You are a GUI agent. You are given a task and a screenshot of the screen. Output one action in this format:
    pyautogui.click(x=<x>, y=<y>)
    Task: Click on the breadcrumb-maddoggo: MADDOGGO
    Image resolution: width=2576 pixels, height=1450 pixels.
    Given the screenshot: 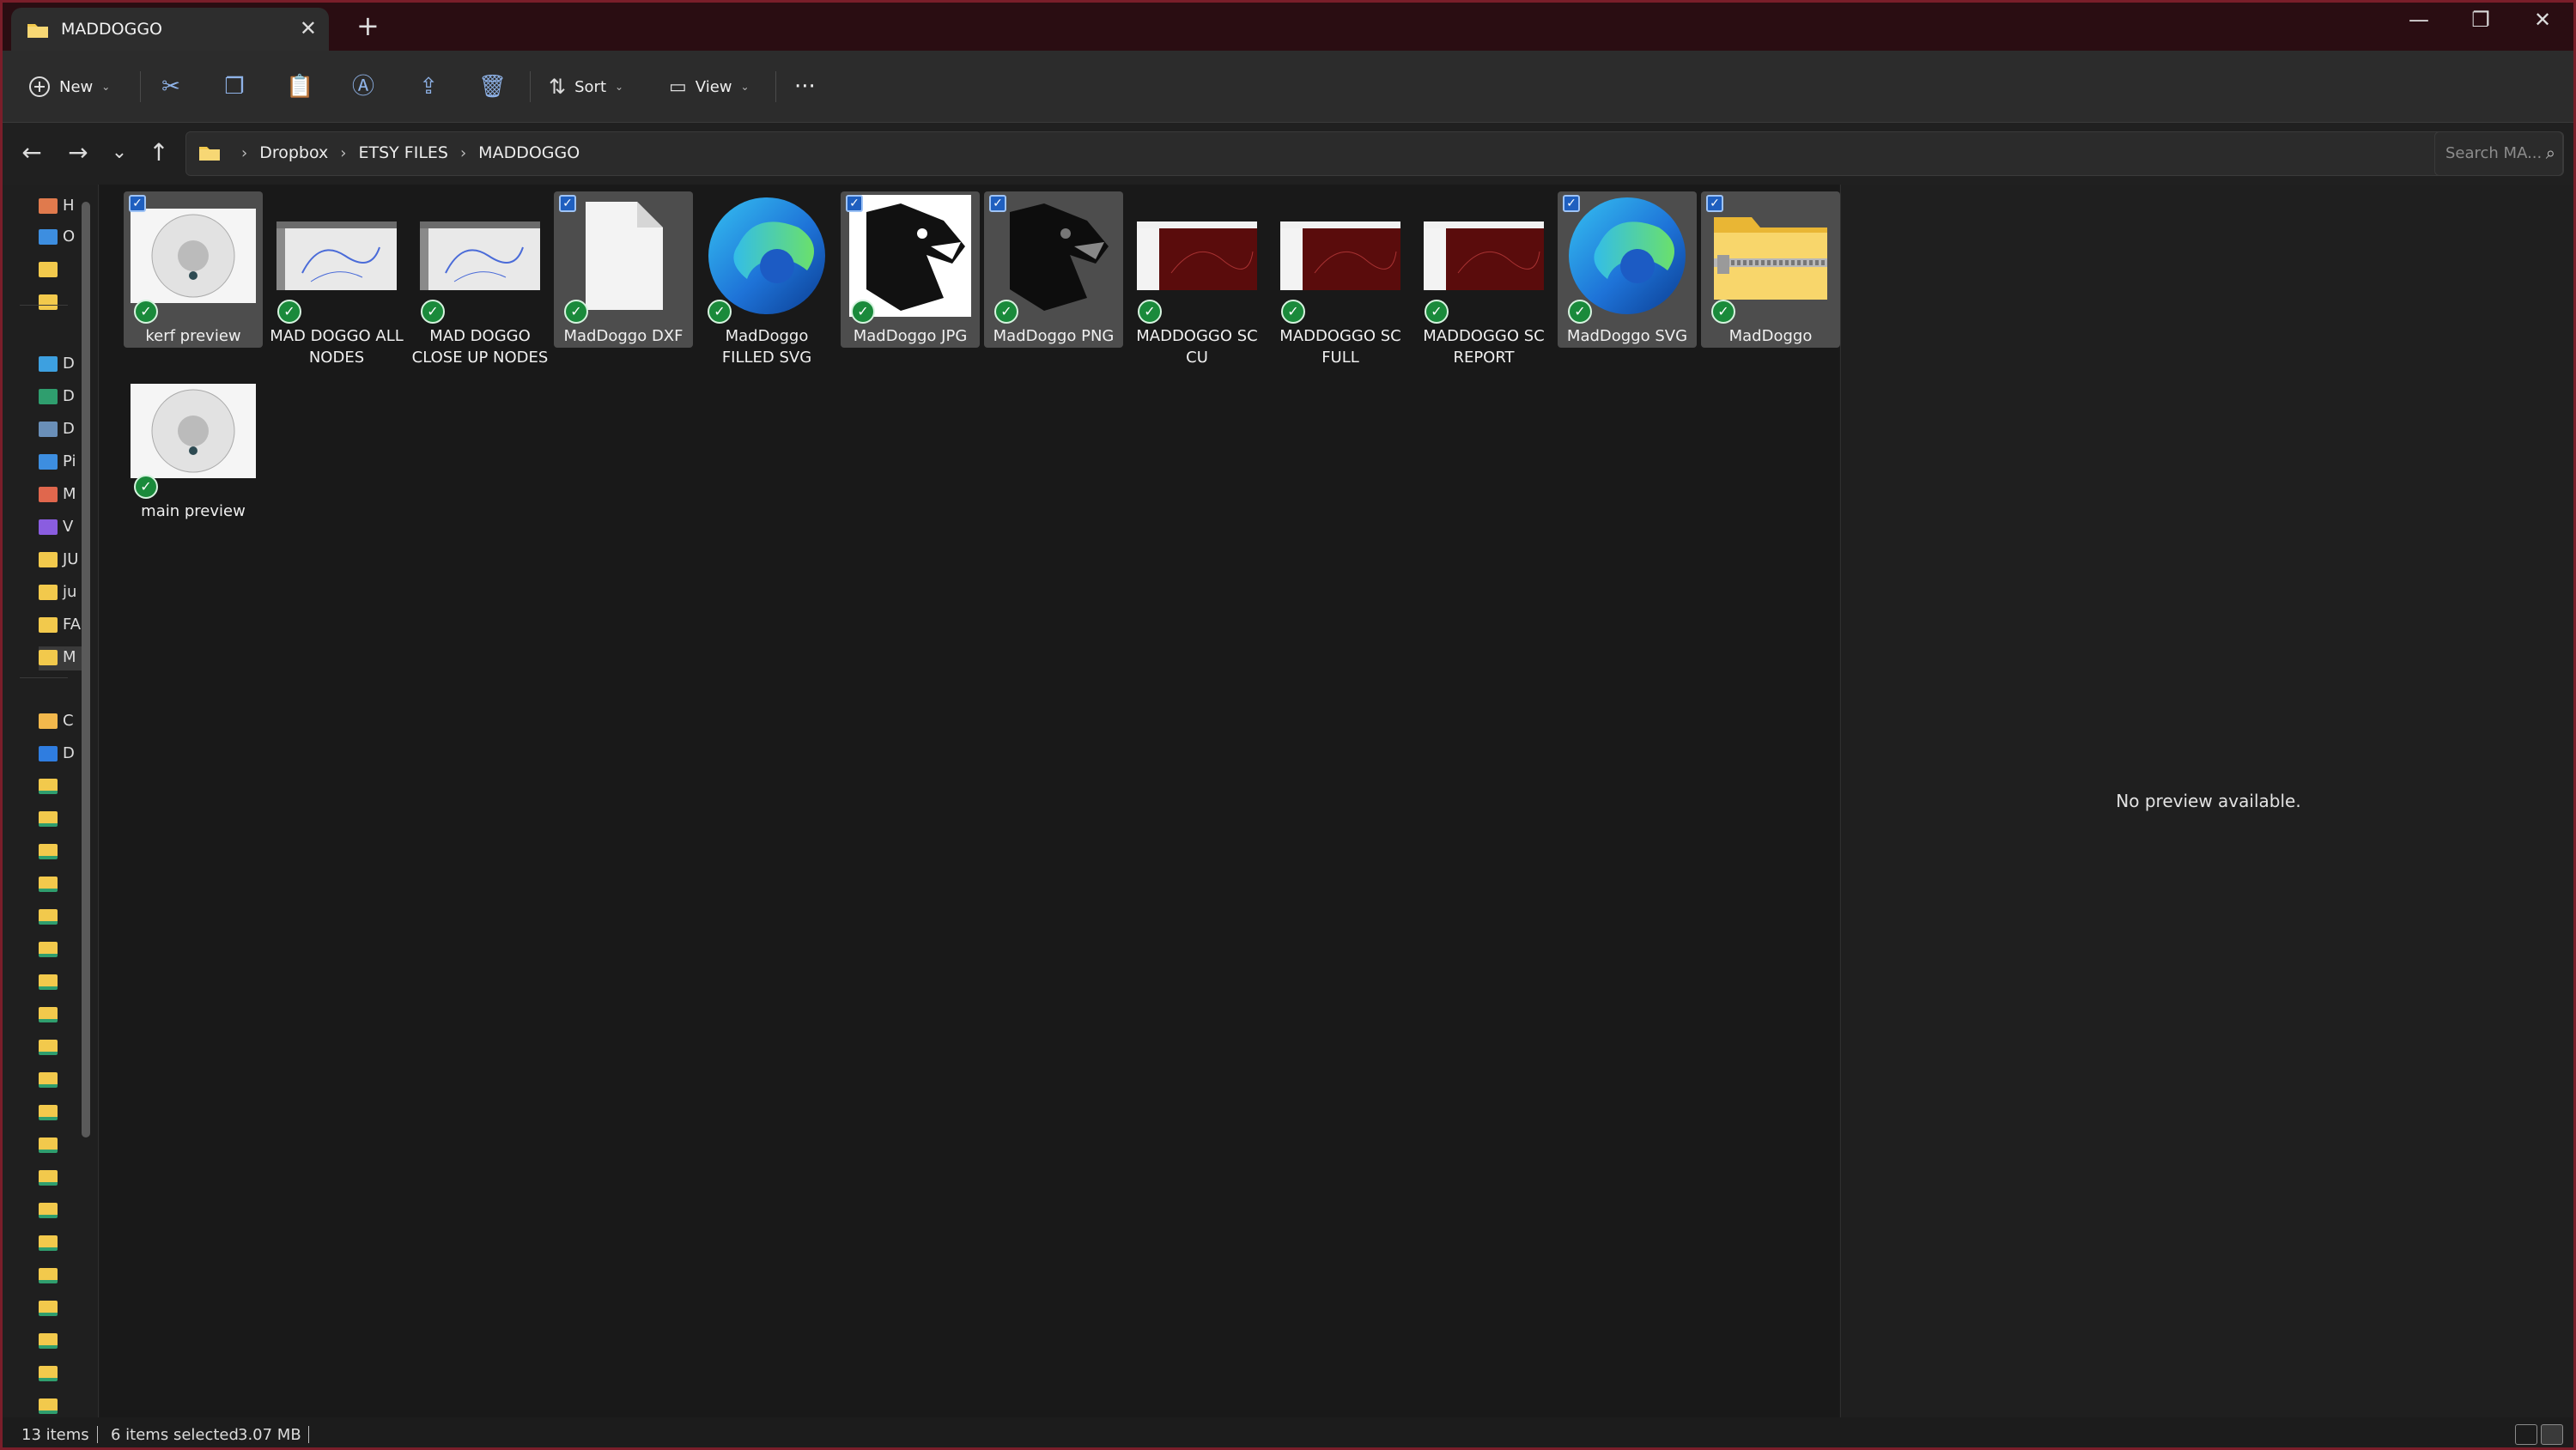 What is the action you would take?
    pyautogui.click(x=529, y=152)
    